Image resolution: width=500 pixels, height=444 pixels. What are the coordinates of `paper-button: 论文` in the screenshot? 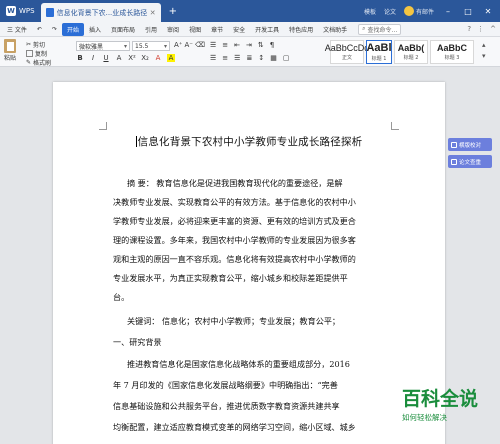 It's located at (390, 11).